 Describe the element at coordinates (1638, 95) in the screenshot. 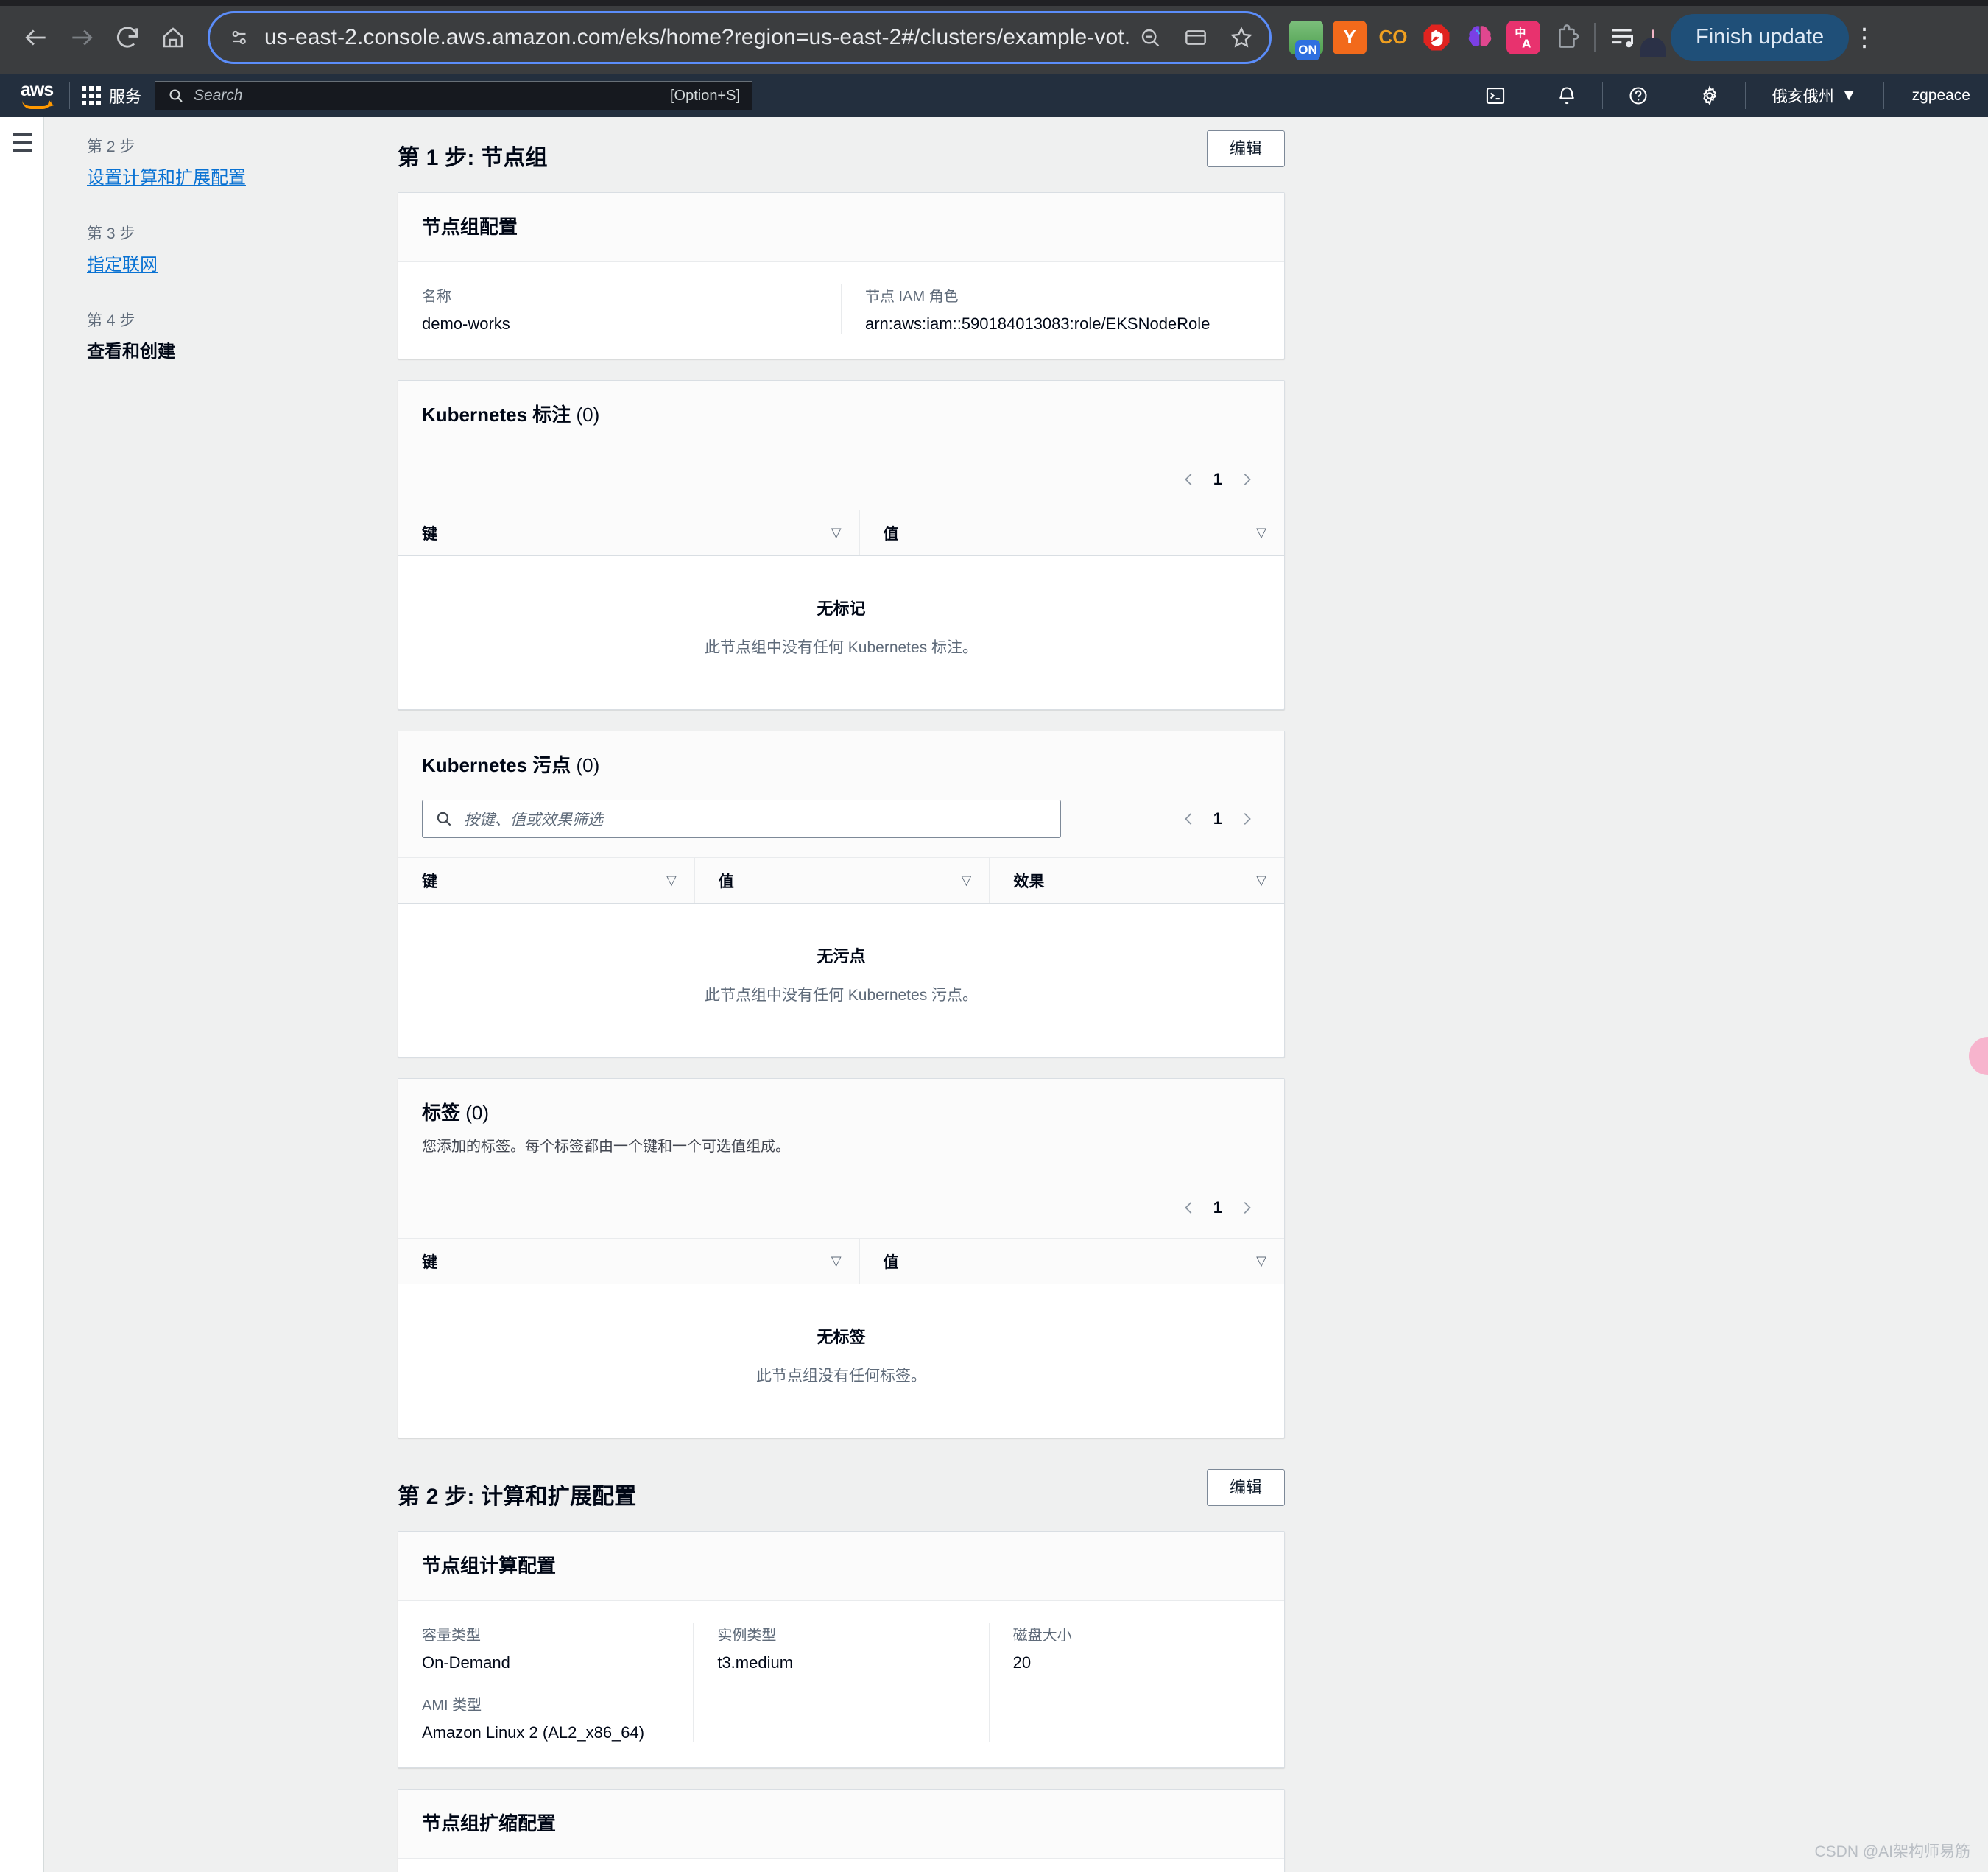

I see `help-icon` at that location.